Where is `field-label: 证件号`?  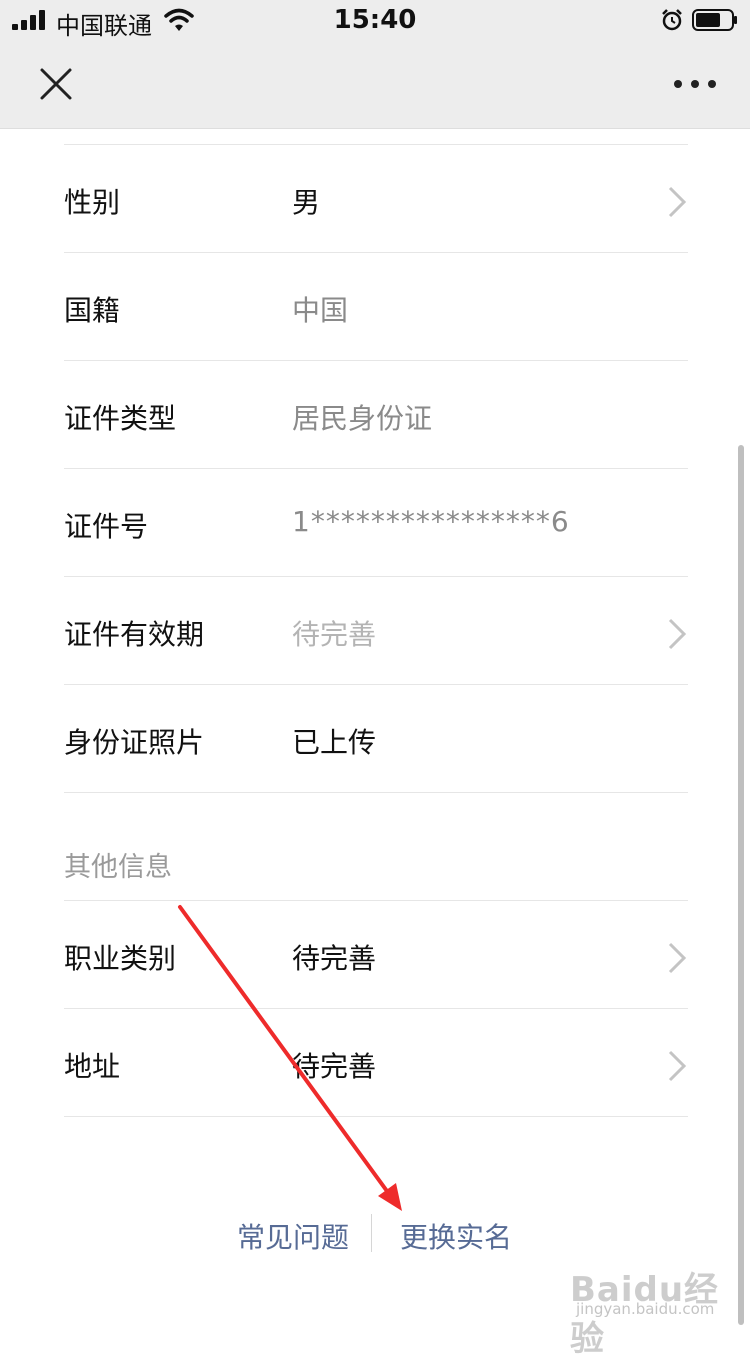
field-label: 证件号 is located at coordinates (106, 526).